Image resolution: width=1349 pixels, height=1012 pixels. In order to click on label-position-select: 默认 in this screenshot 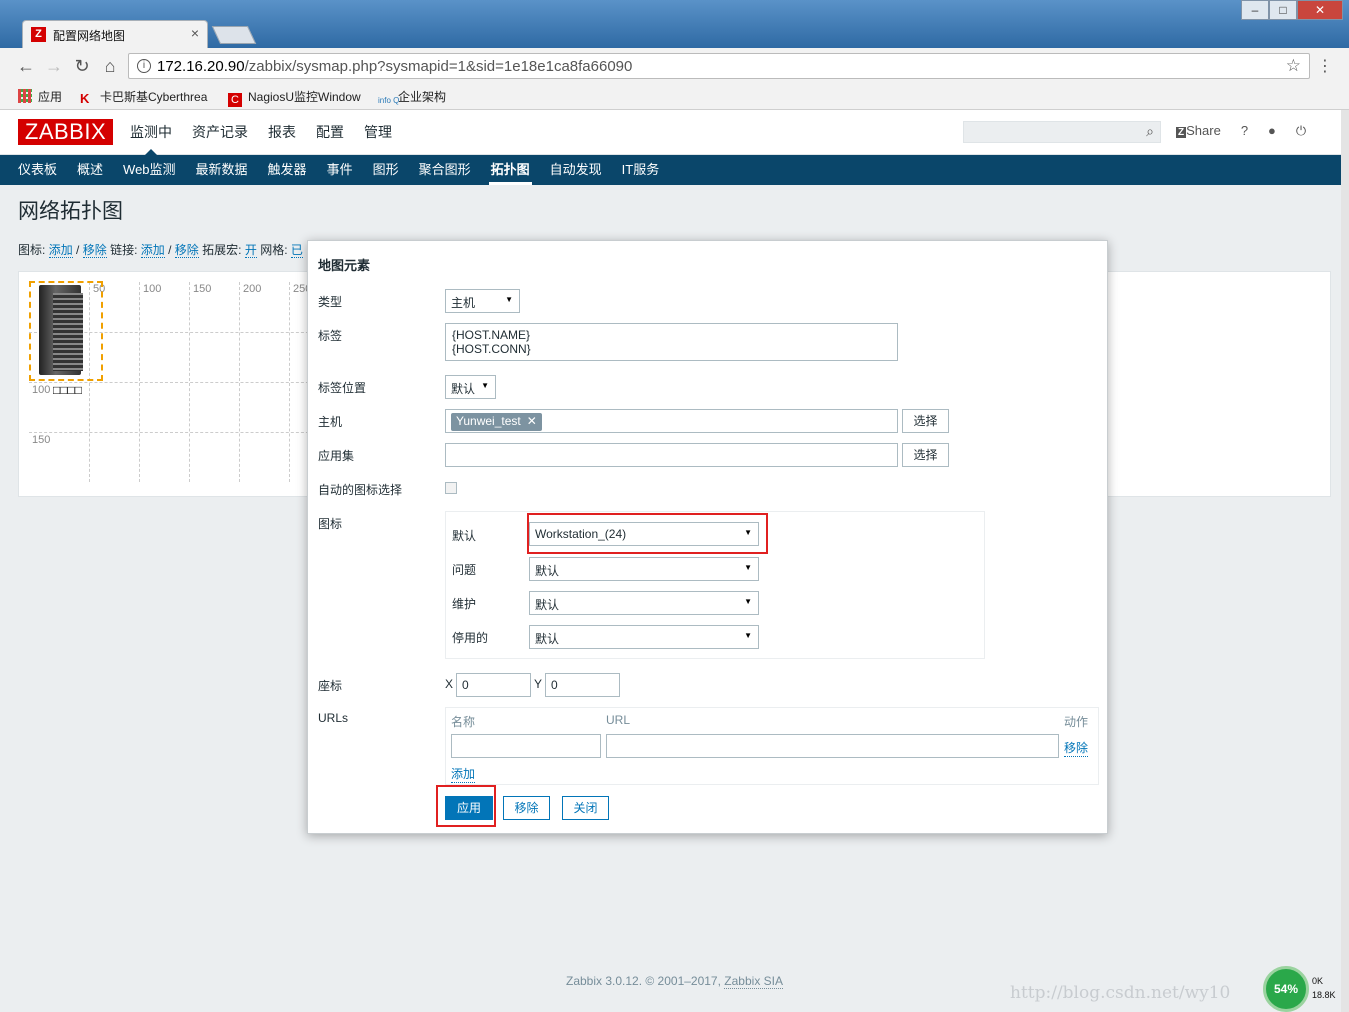, I will do `click(470, 387)`.